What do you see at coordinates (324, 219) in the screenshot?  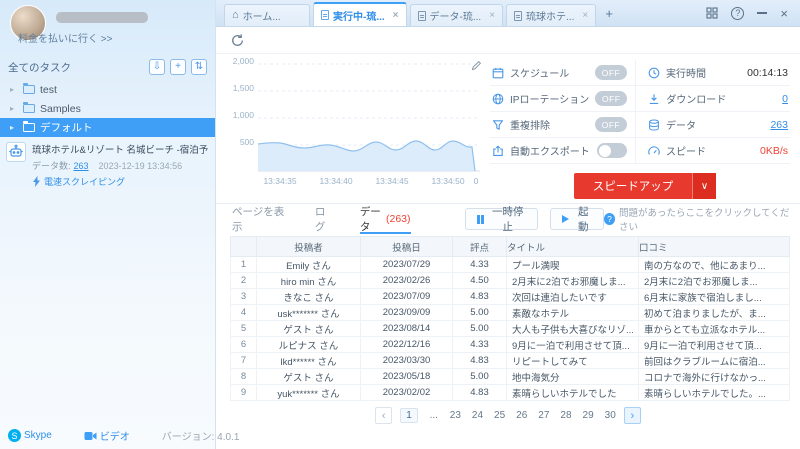 I see `tab-log: ログ` at bounding box center [324, 219].